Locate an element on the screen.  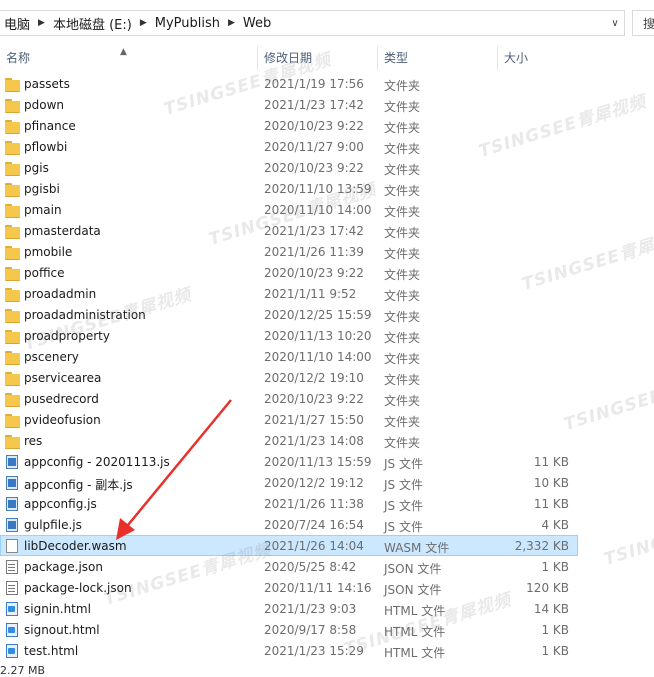
file-row: pmasterdata 2021/1/23 17:42 文件夹 is located at coordinates (289, 230).